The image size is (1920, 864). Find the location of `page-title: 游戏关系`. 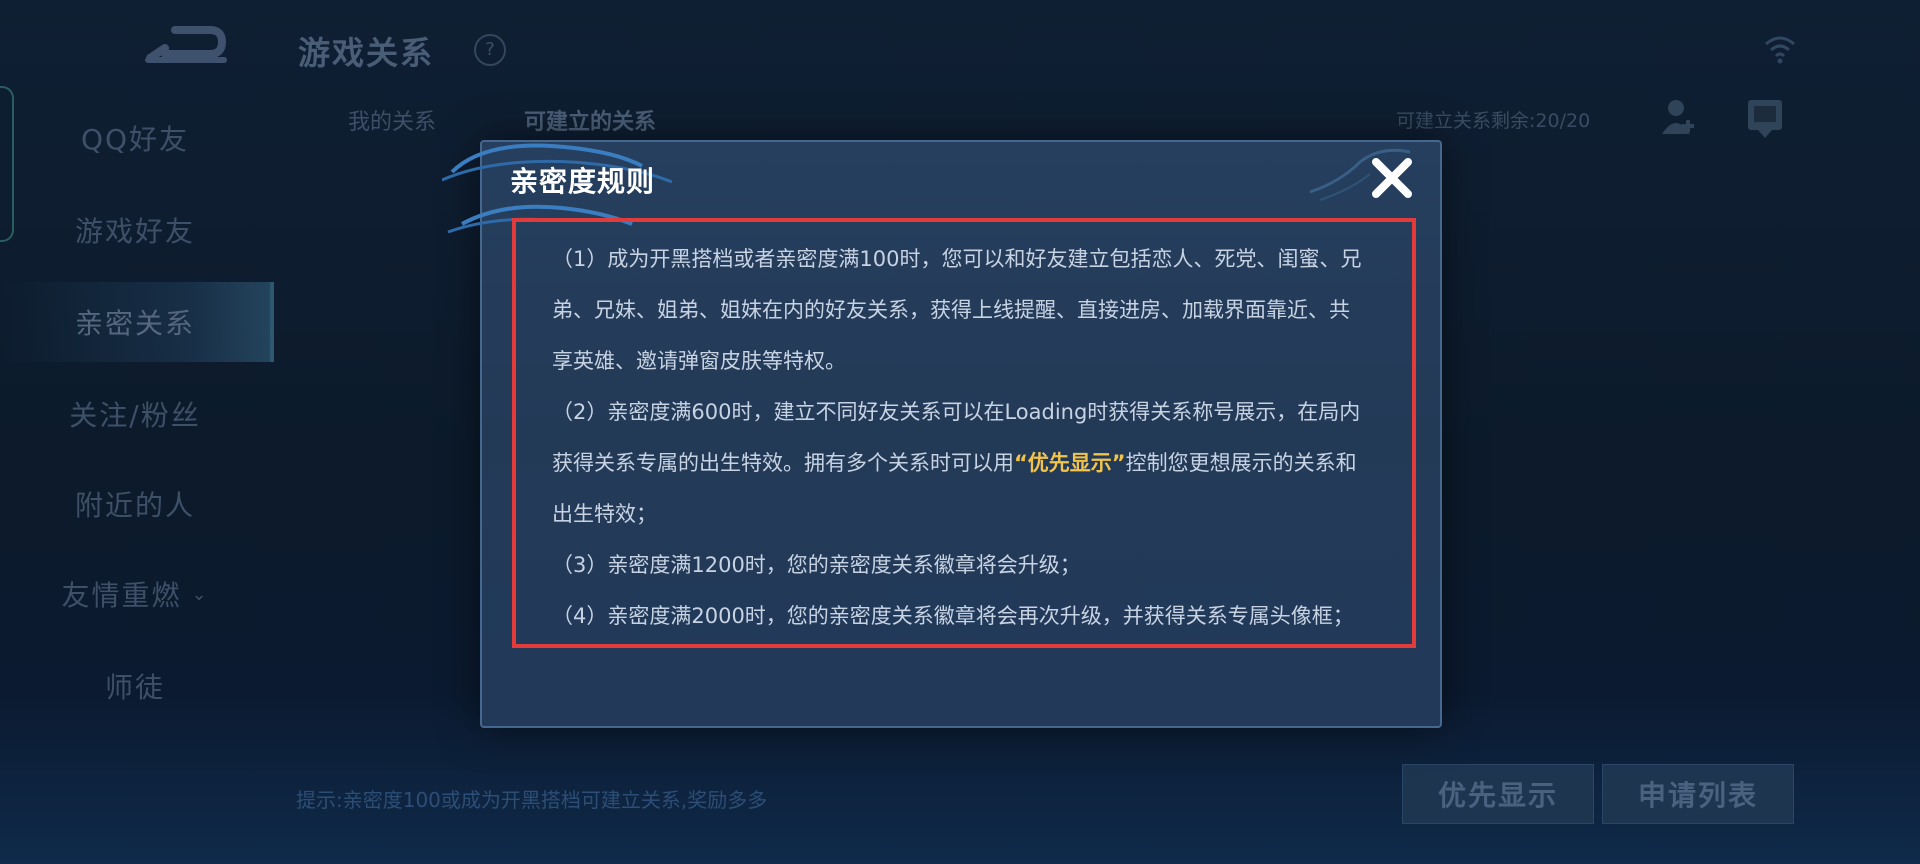

page-title: 游戏关系 is located at coordinates (366, 53).